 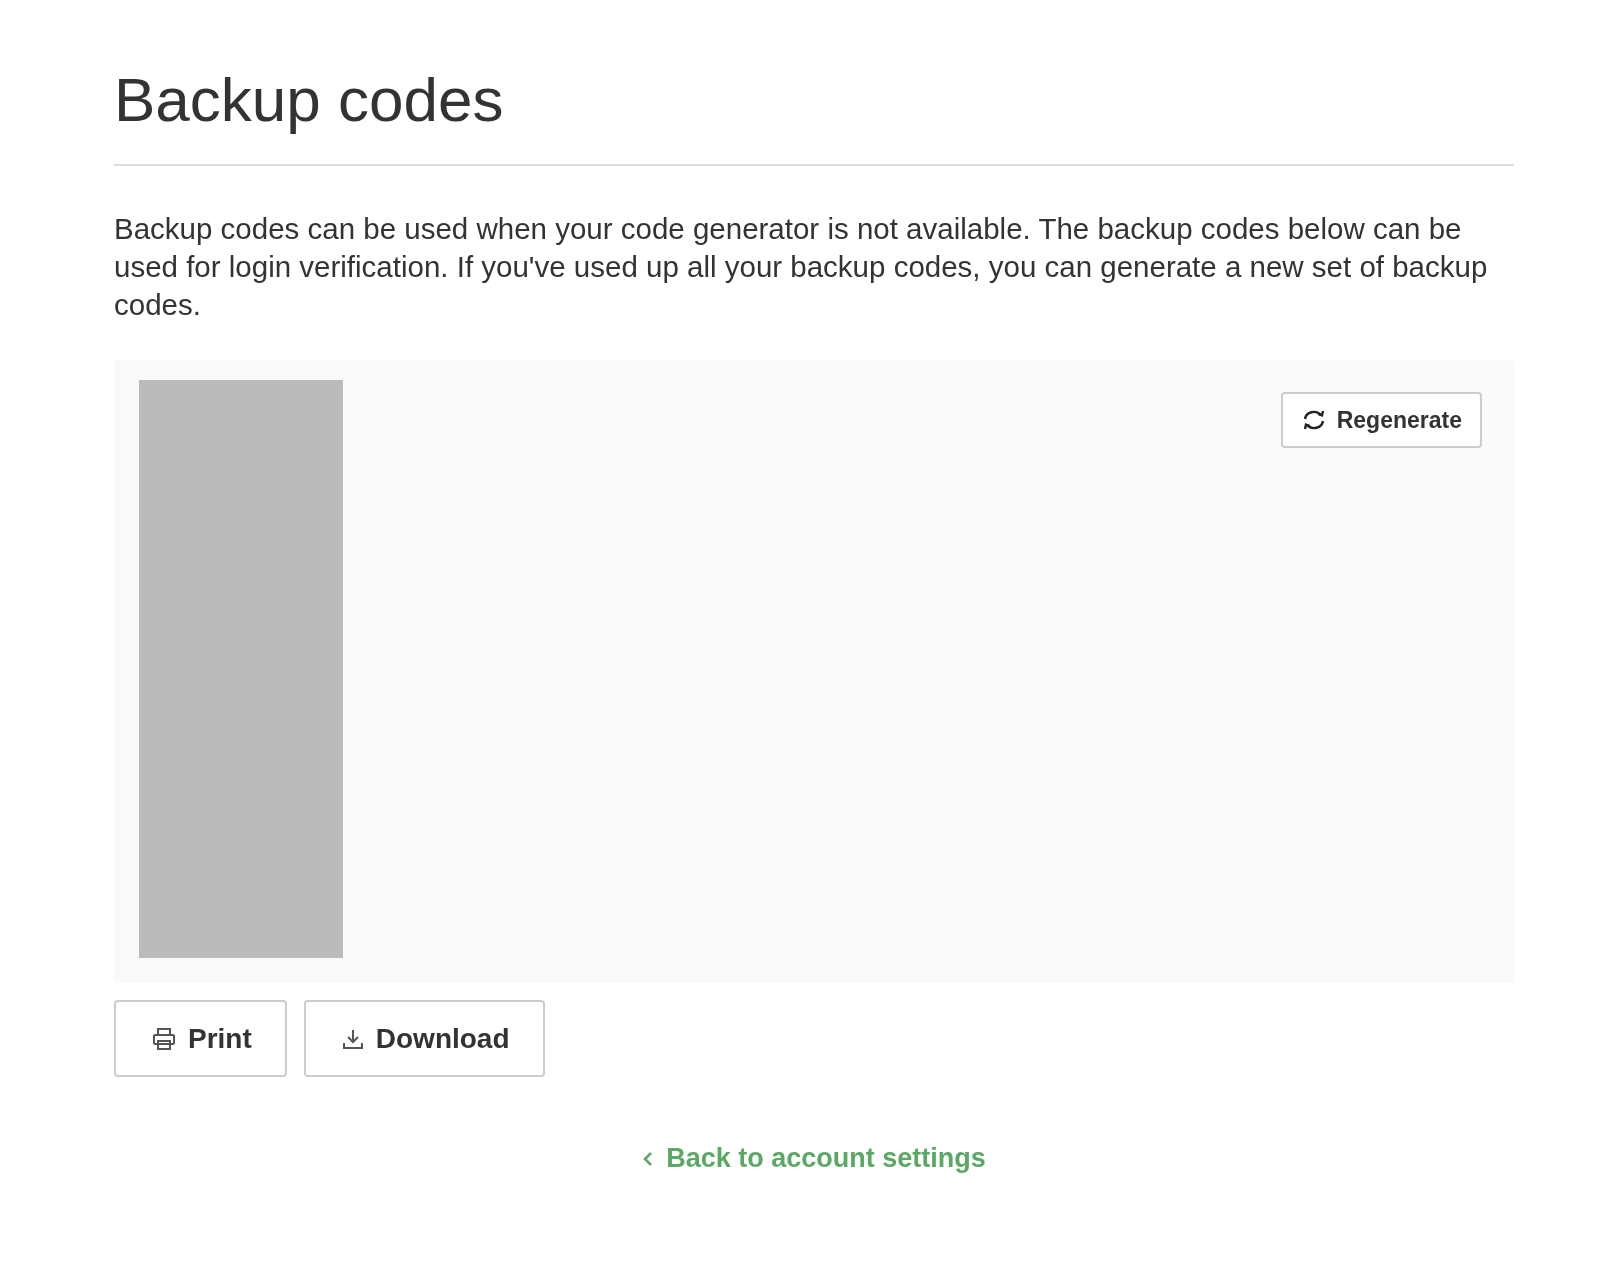 I want to click on description-text: Backup codes can be used when your code generator is not available. The backup codes below can be used for login verification. If you've used up all your backup codes, you can generate a new set of backup codes., so click(x=801, y=267).